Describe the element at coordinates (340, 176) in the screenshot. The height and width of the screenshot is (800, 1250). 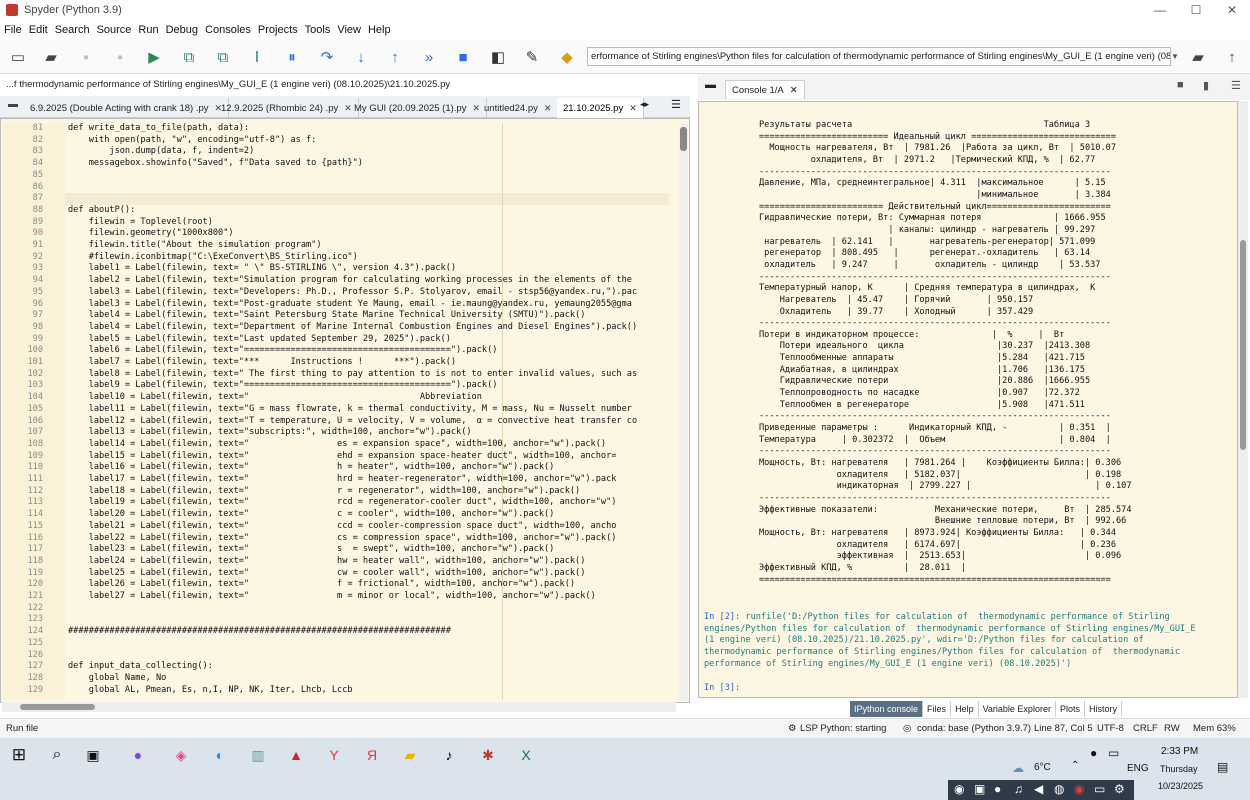
I see `code-line: 85` at that location.